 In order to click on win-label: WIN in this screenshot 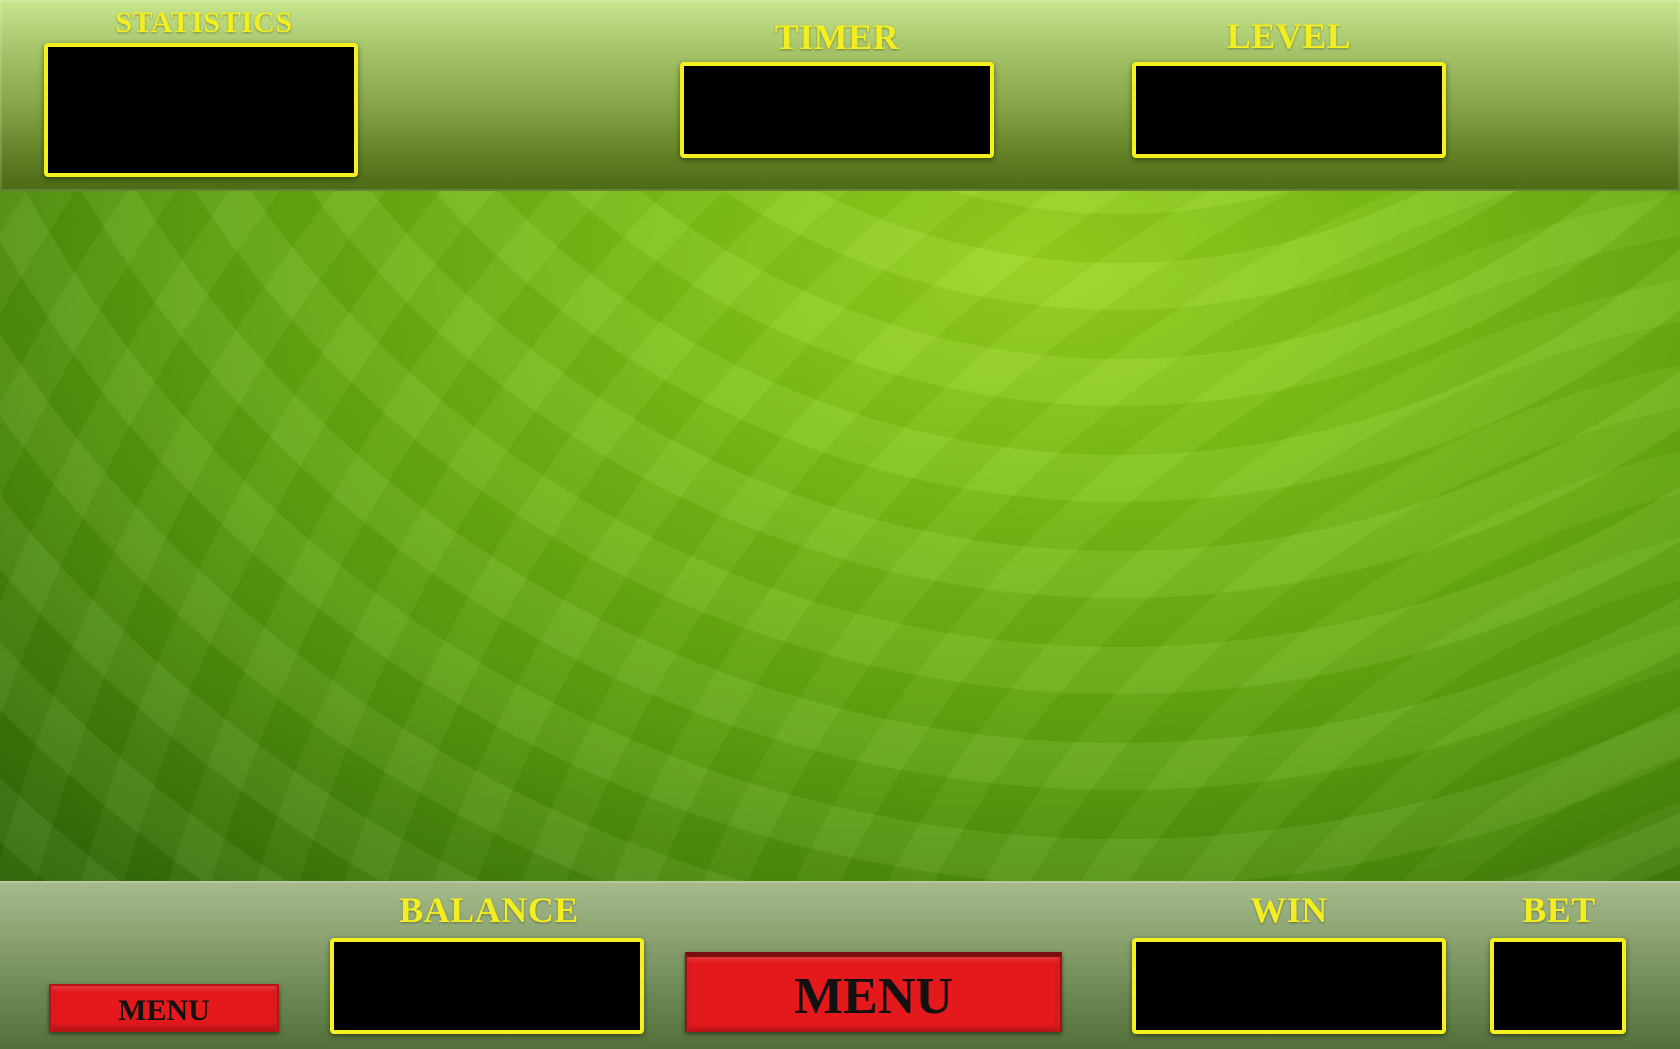, I will do `click(1289, 910)`.